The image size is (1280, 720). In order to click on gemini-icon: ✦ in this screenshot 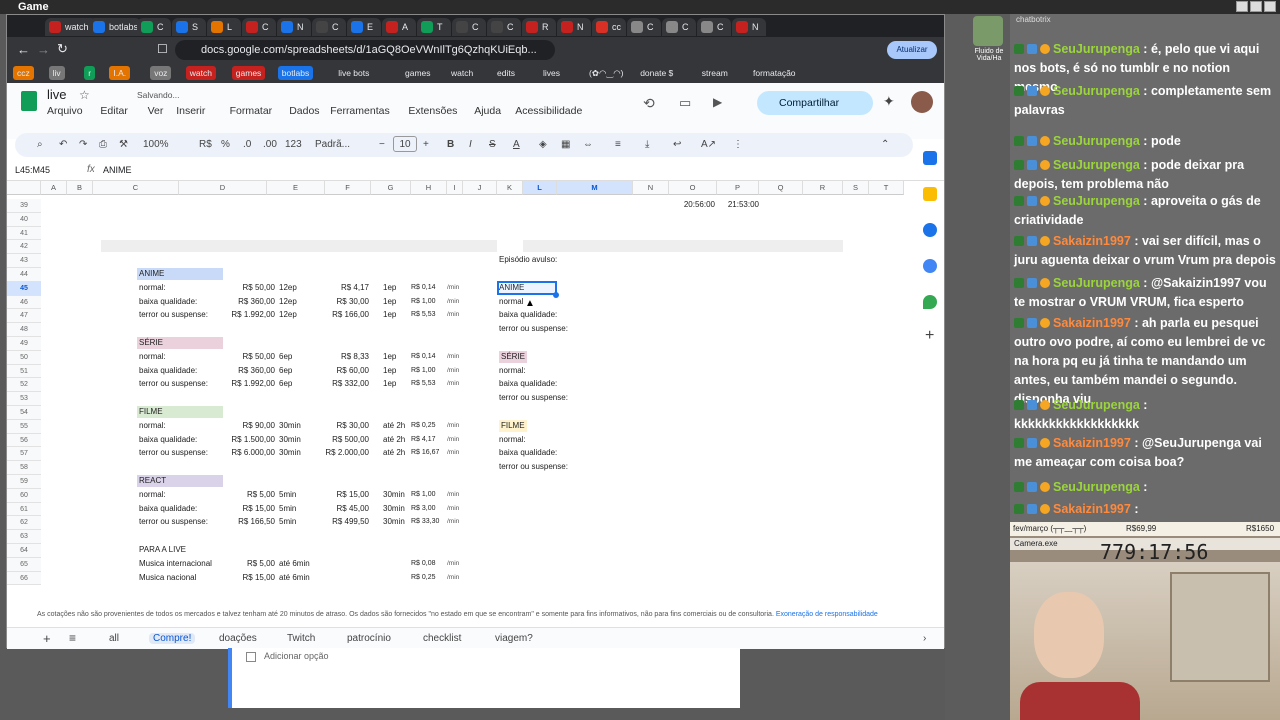, I will do `click(889, 101)`.